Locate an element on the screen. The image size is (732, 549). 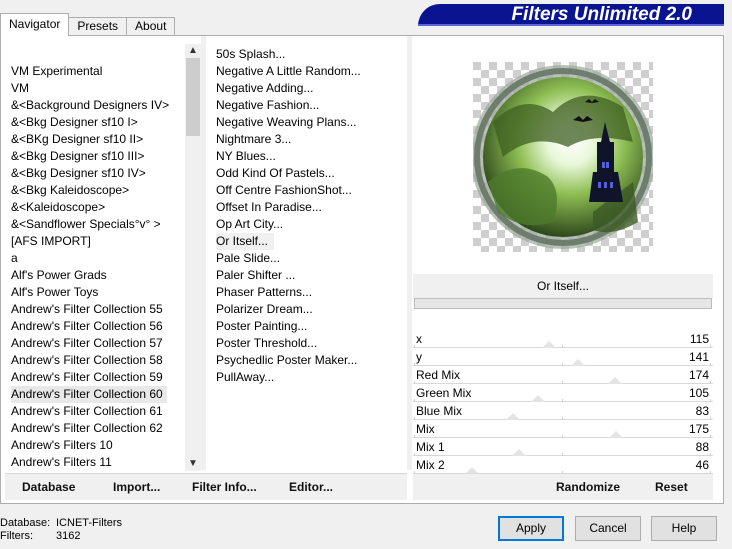
category-item: &<Bkg Kaleidoscope> is located at coordinates (70, 190).